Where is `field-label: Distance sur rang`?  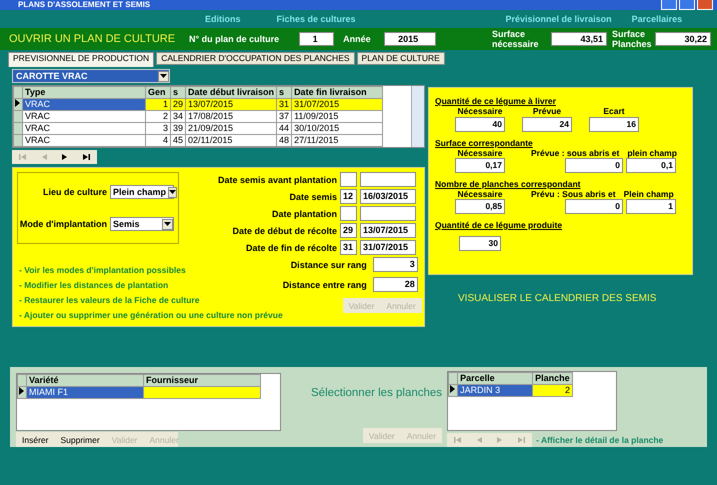
field-label: Distance sur rang is located at coordinates (328, 265).